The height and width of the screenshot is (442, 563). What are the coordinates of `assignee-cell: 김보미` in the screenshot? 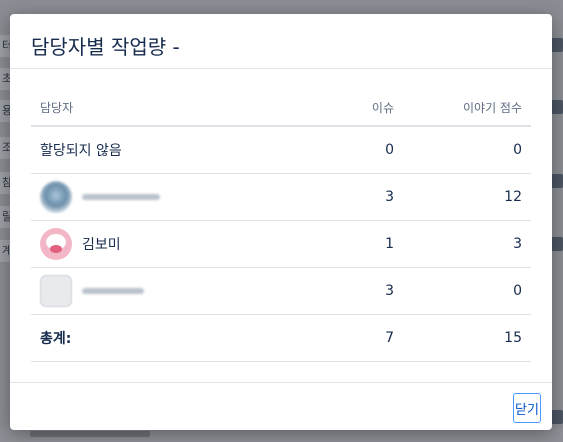 It's located at (175, 244).